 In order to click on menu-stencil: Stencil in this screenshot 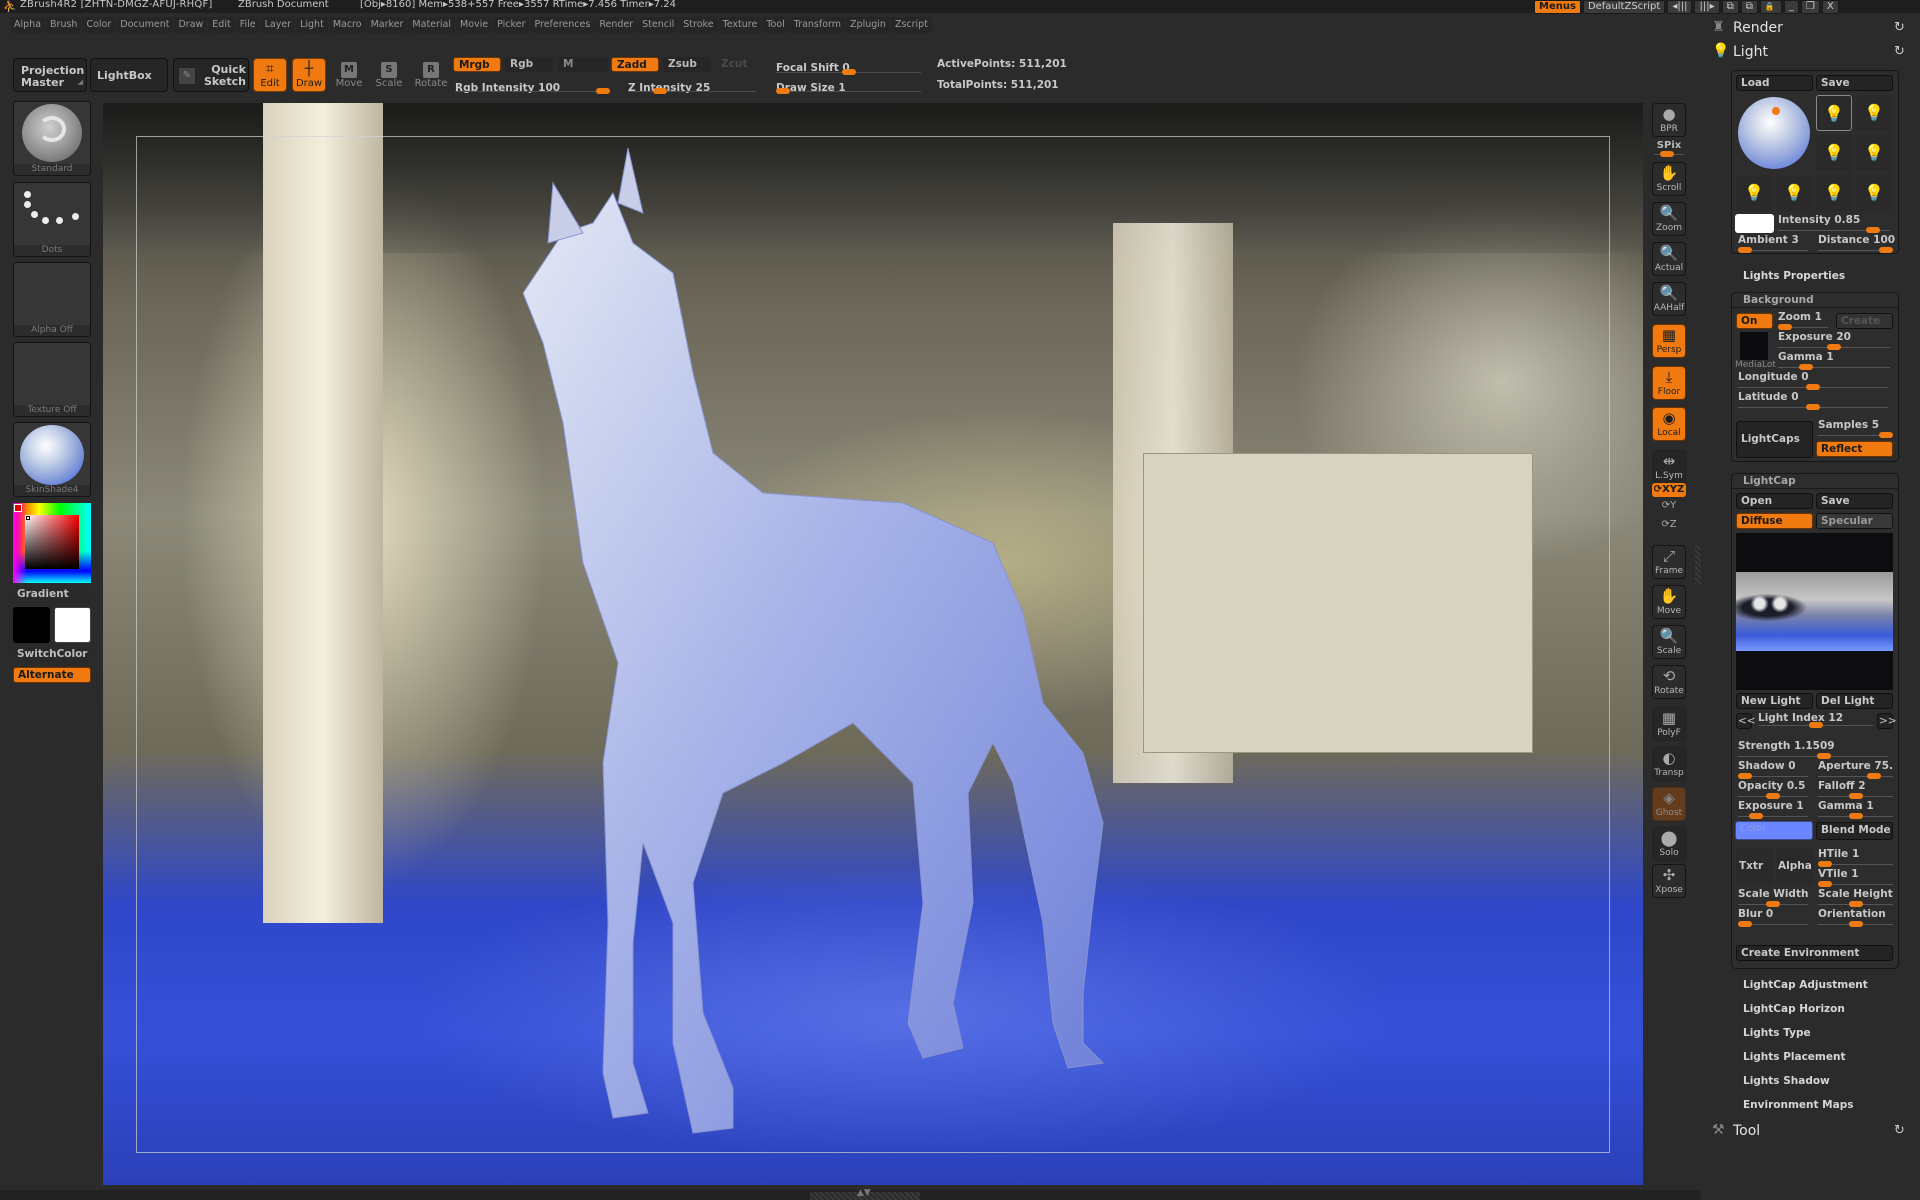, I will do `click(658, 25)`.